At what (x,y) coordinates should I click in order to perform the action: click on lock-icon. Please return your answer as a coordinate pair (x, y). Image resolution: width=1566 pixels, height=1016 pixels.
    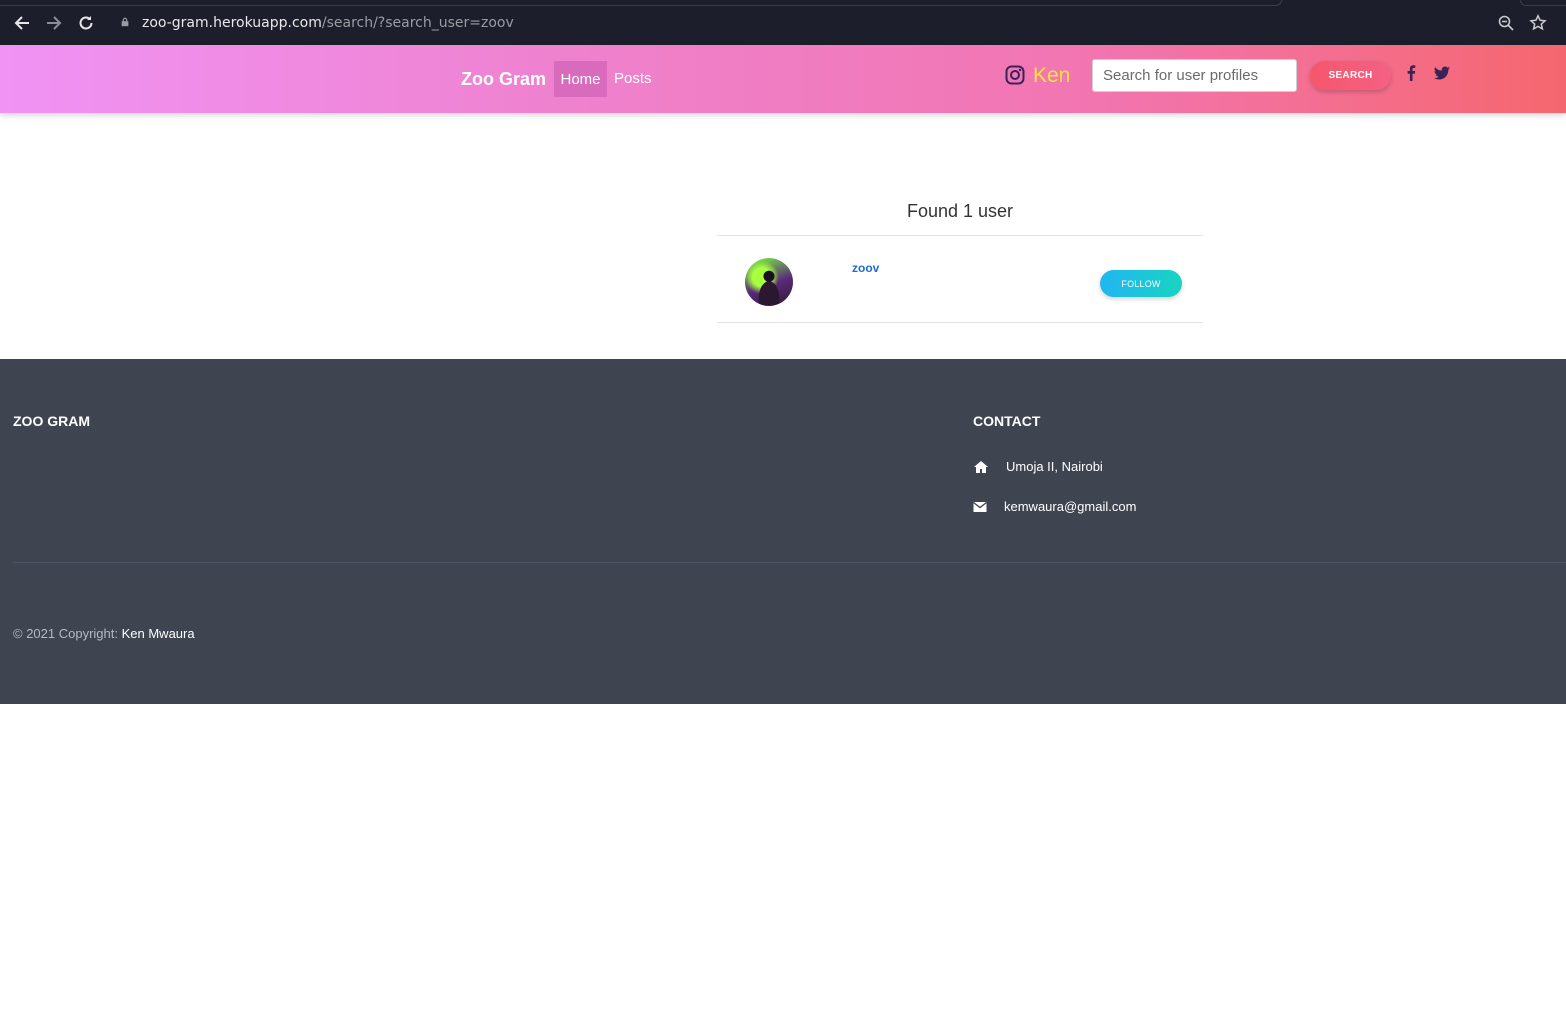
    Looking at the image, I should click on (125, 22).